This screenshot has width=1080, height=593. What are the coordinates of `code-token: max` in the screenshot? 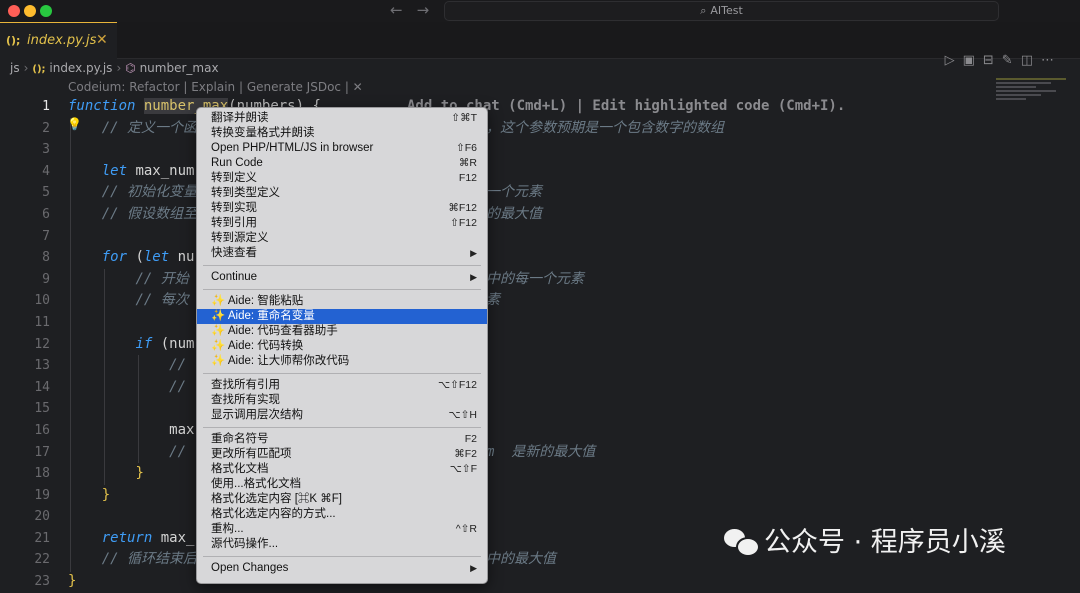 It's located at (182, 429).